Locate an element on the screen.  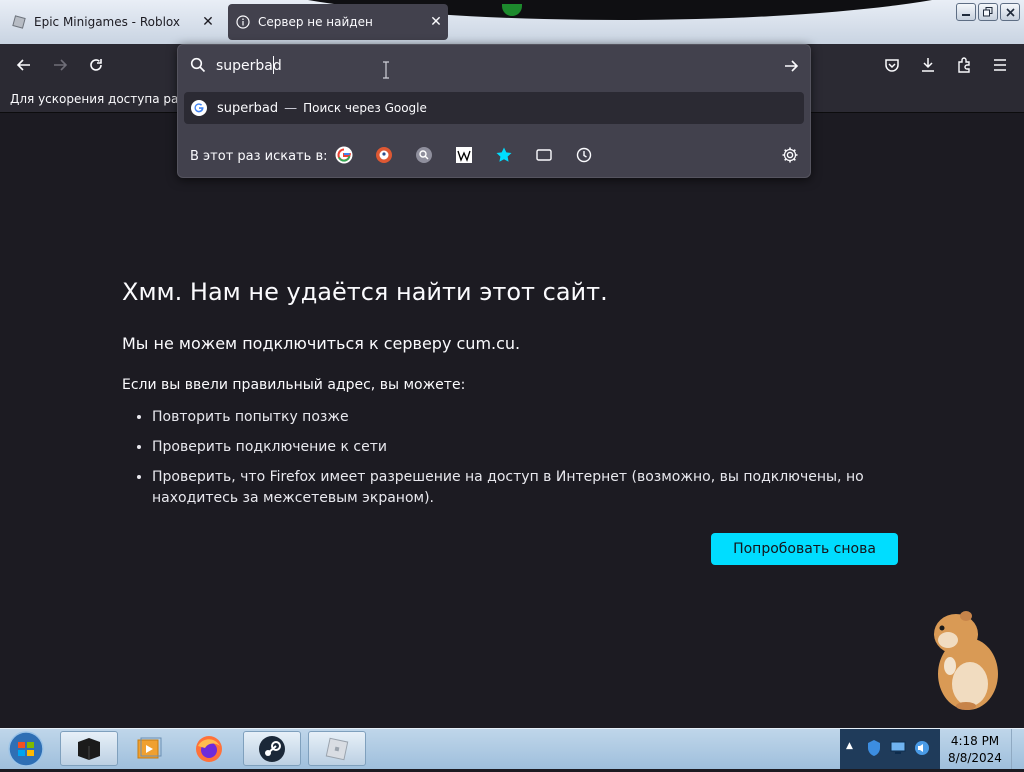
forward-arrow-icon is located at coordinates (61, 65).